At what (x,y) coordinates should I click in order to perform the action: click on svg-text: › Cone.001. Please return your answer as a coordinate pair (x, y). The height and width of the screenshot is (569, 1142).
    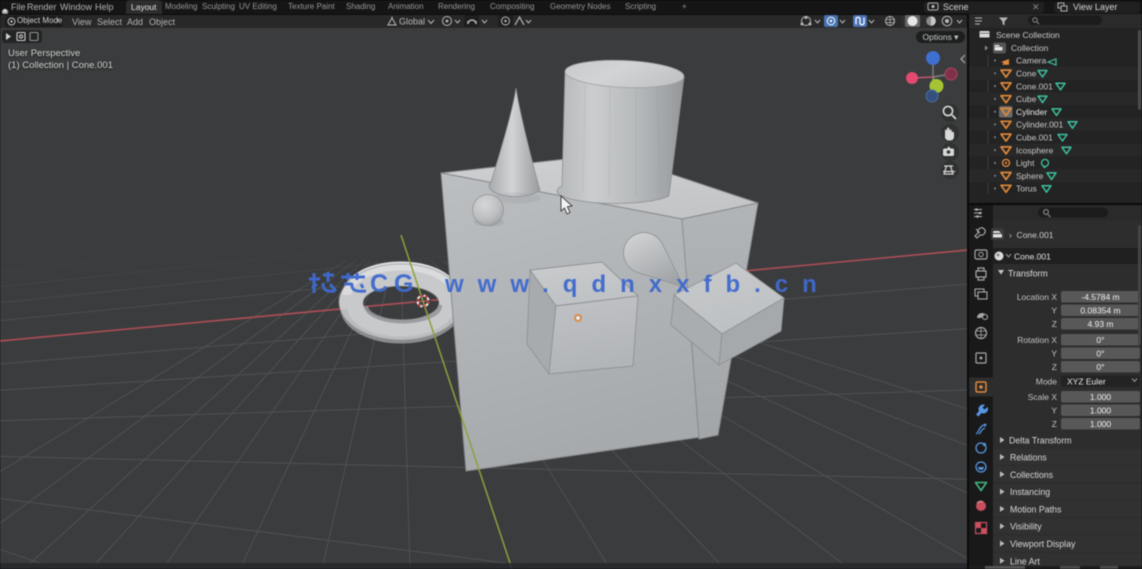
    Looking at the image, I should click on (1031, 235).